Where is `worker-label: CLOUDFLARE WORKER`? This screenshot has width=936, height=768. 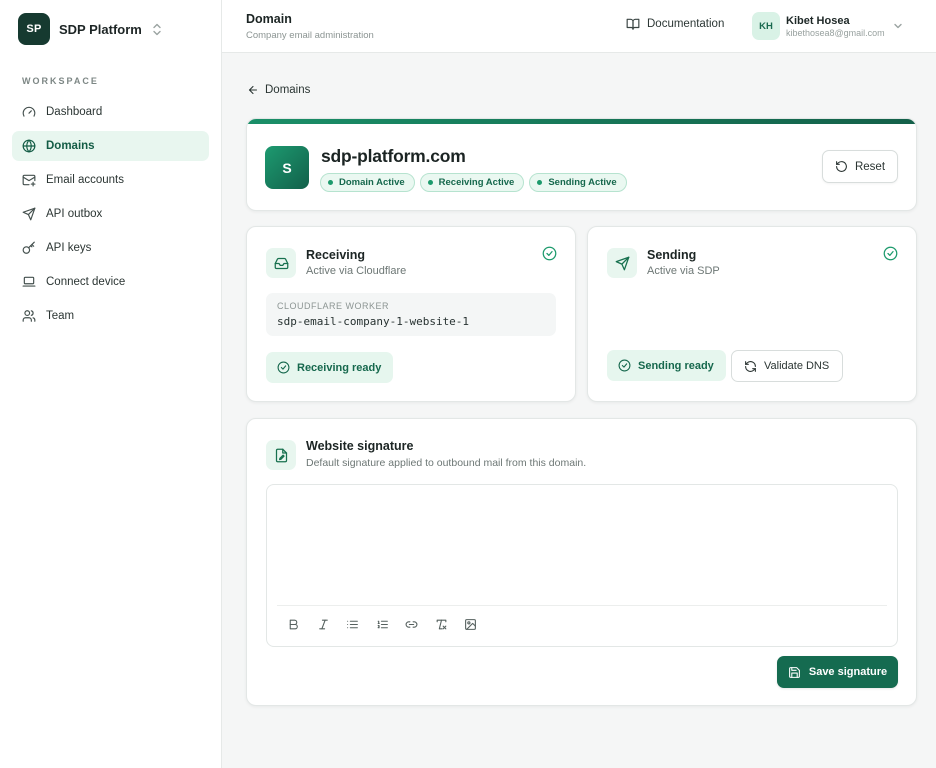
worker-label: CLOUDFLARE WORKER is located at coordinates (333, 306).